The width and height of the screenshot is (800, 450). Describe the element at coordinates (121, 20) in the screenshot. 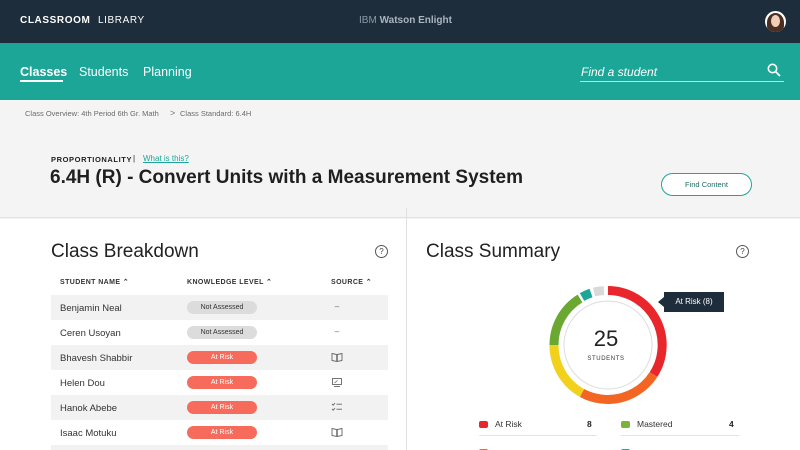

I see `nav-library: LIBRARY` at that location.